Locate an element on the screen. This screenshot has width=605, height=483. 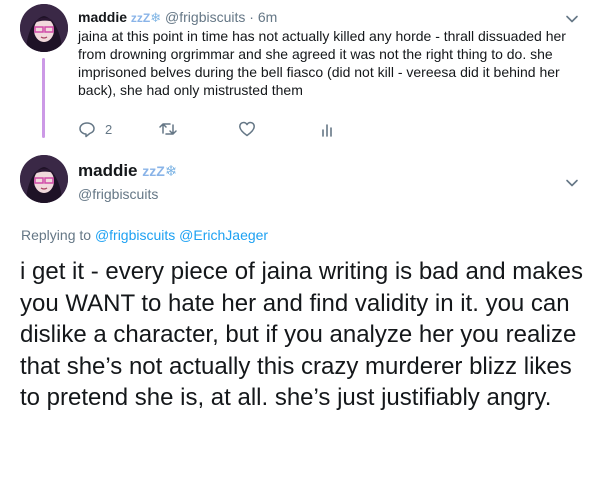
display-name-text: maddie is located at coordinates (108, 170).